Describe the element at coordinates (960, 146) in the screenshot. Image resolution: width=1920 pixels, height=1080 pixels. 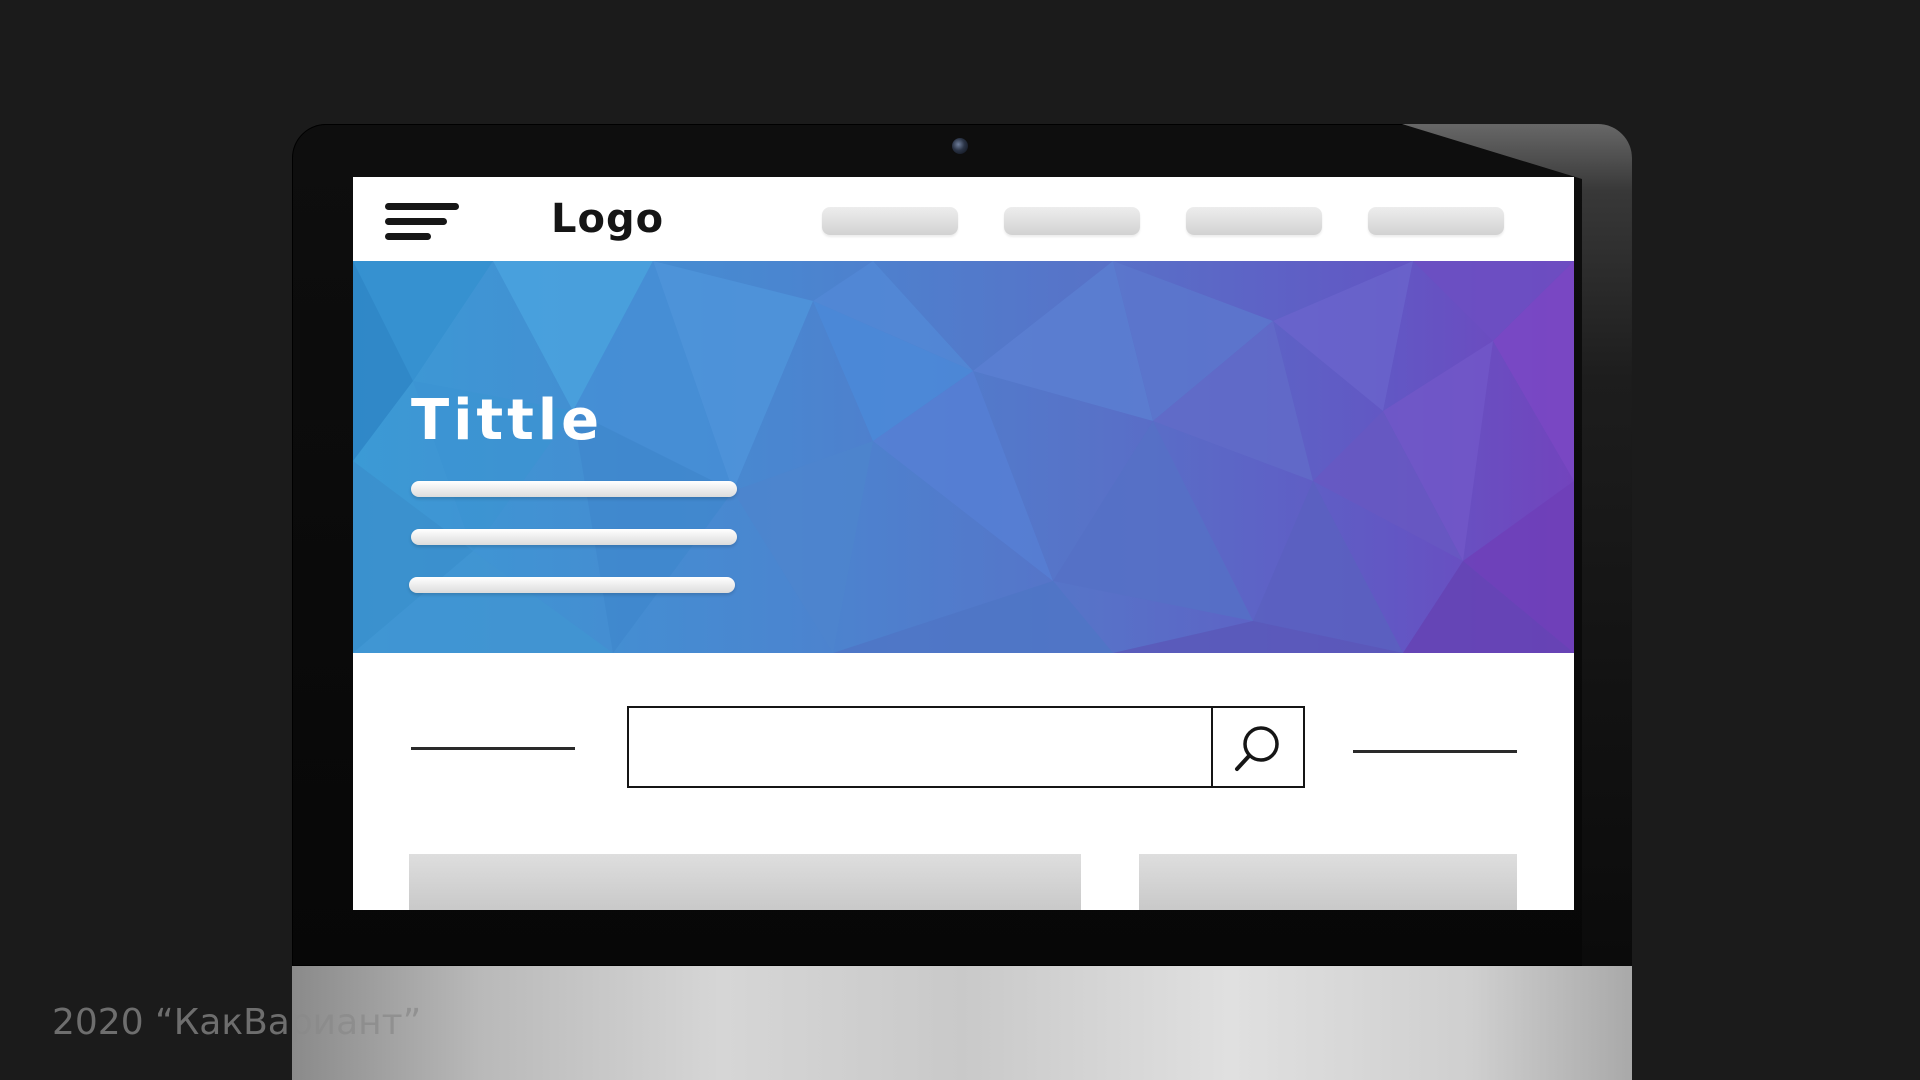
I see `camera-icon` at that location.